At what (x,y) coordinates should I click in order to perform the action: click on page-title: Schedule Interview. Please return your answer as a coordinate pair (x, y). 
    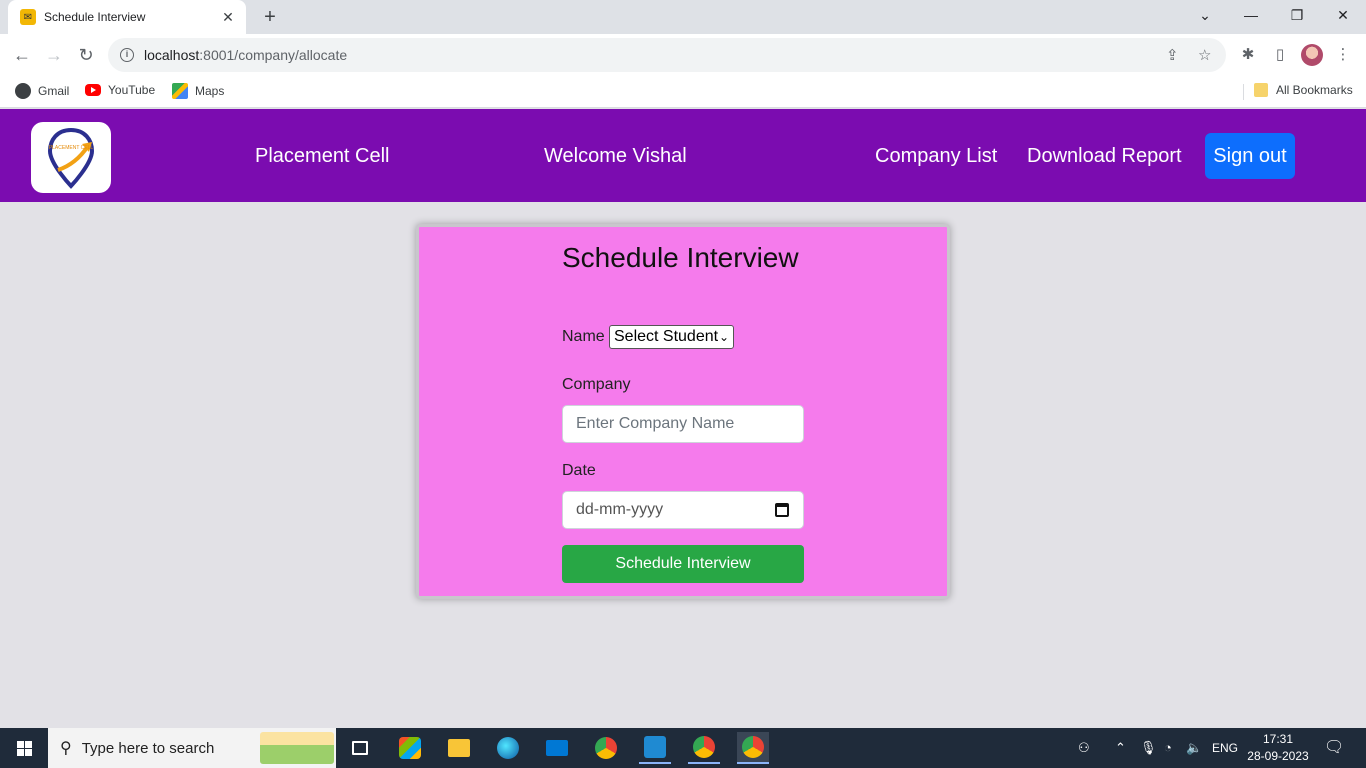
    Looking at the image, I should click on (680, 257).